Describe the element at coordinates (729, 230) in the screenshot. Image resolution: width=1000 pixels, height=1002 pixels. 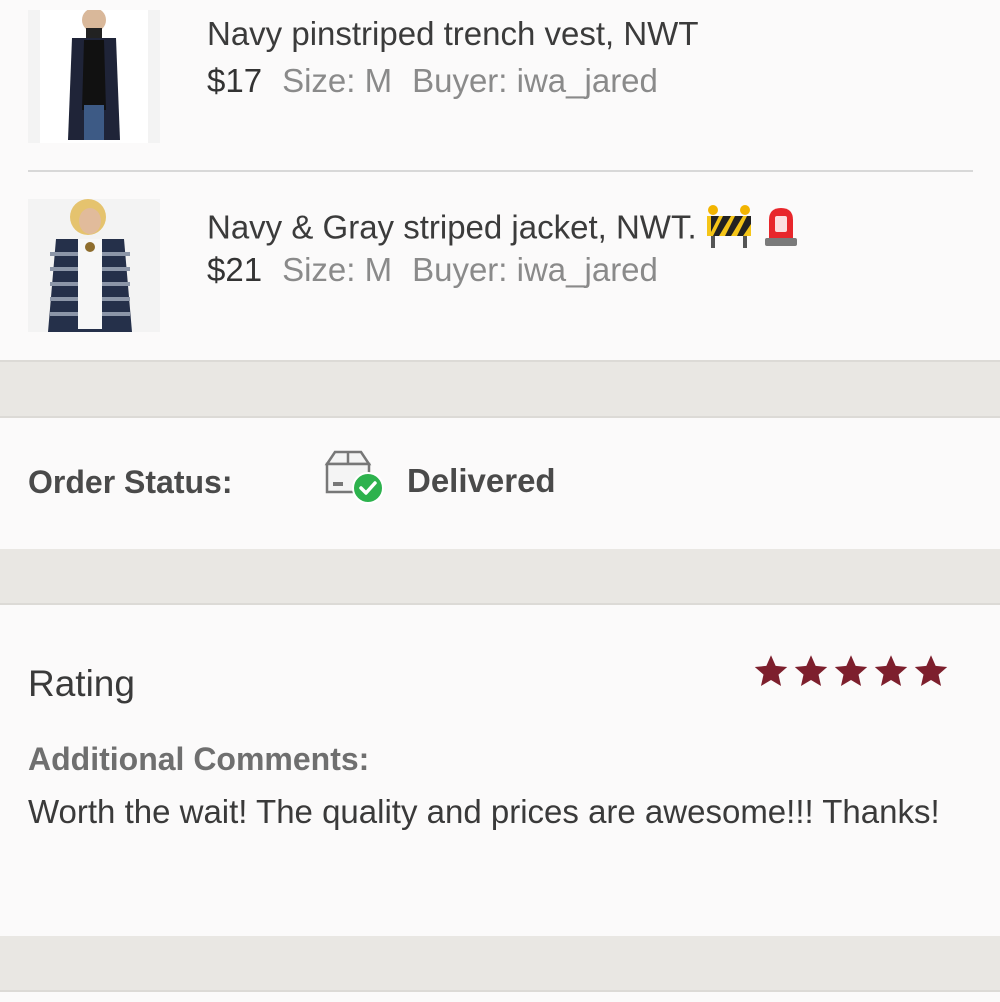
I see `construction-barrier-emoji` at that location.